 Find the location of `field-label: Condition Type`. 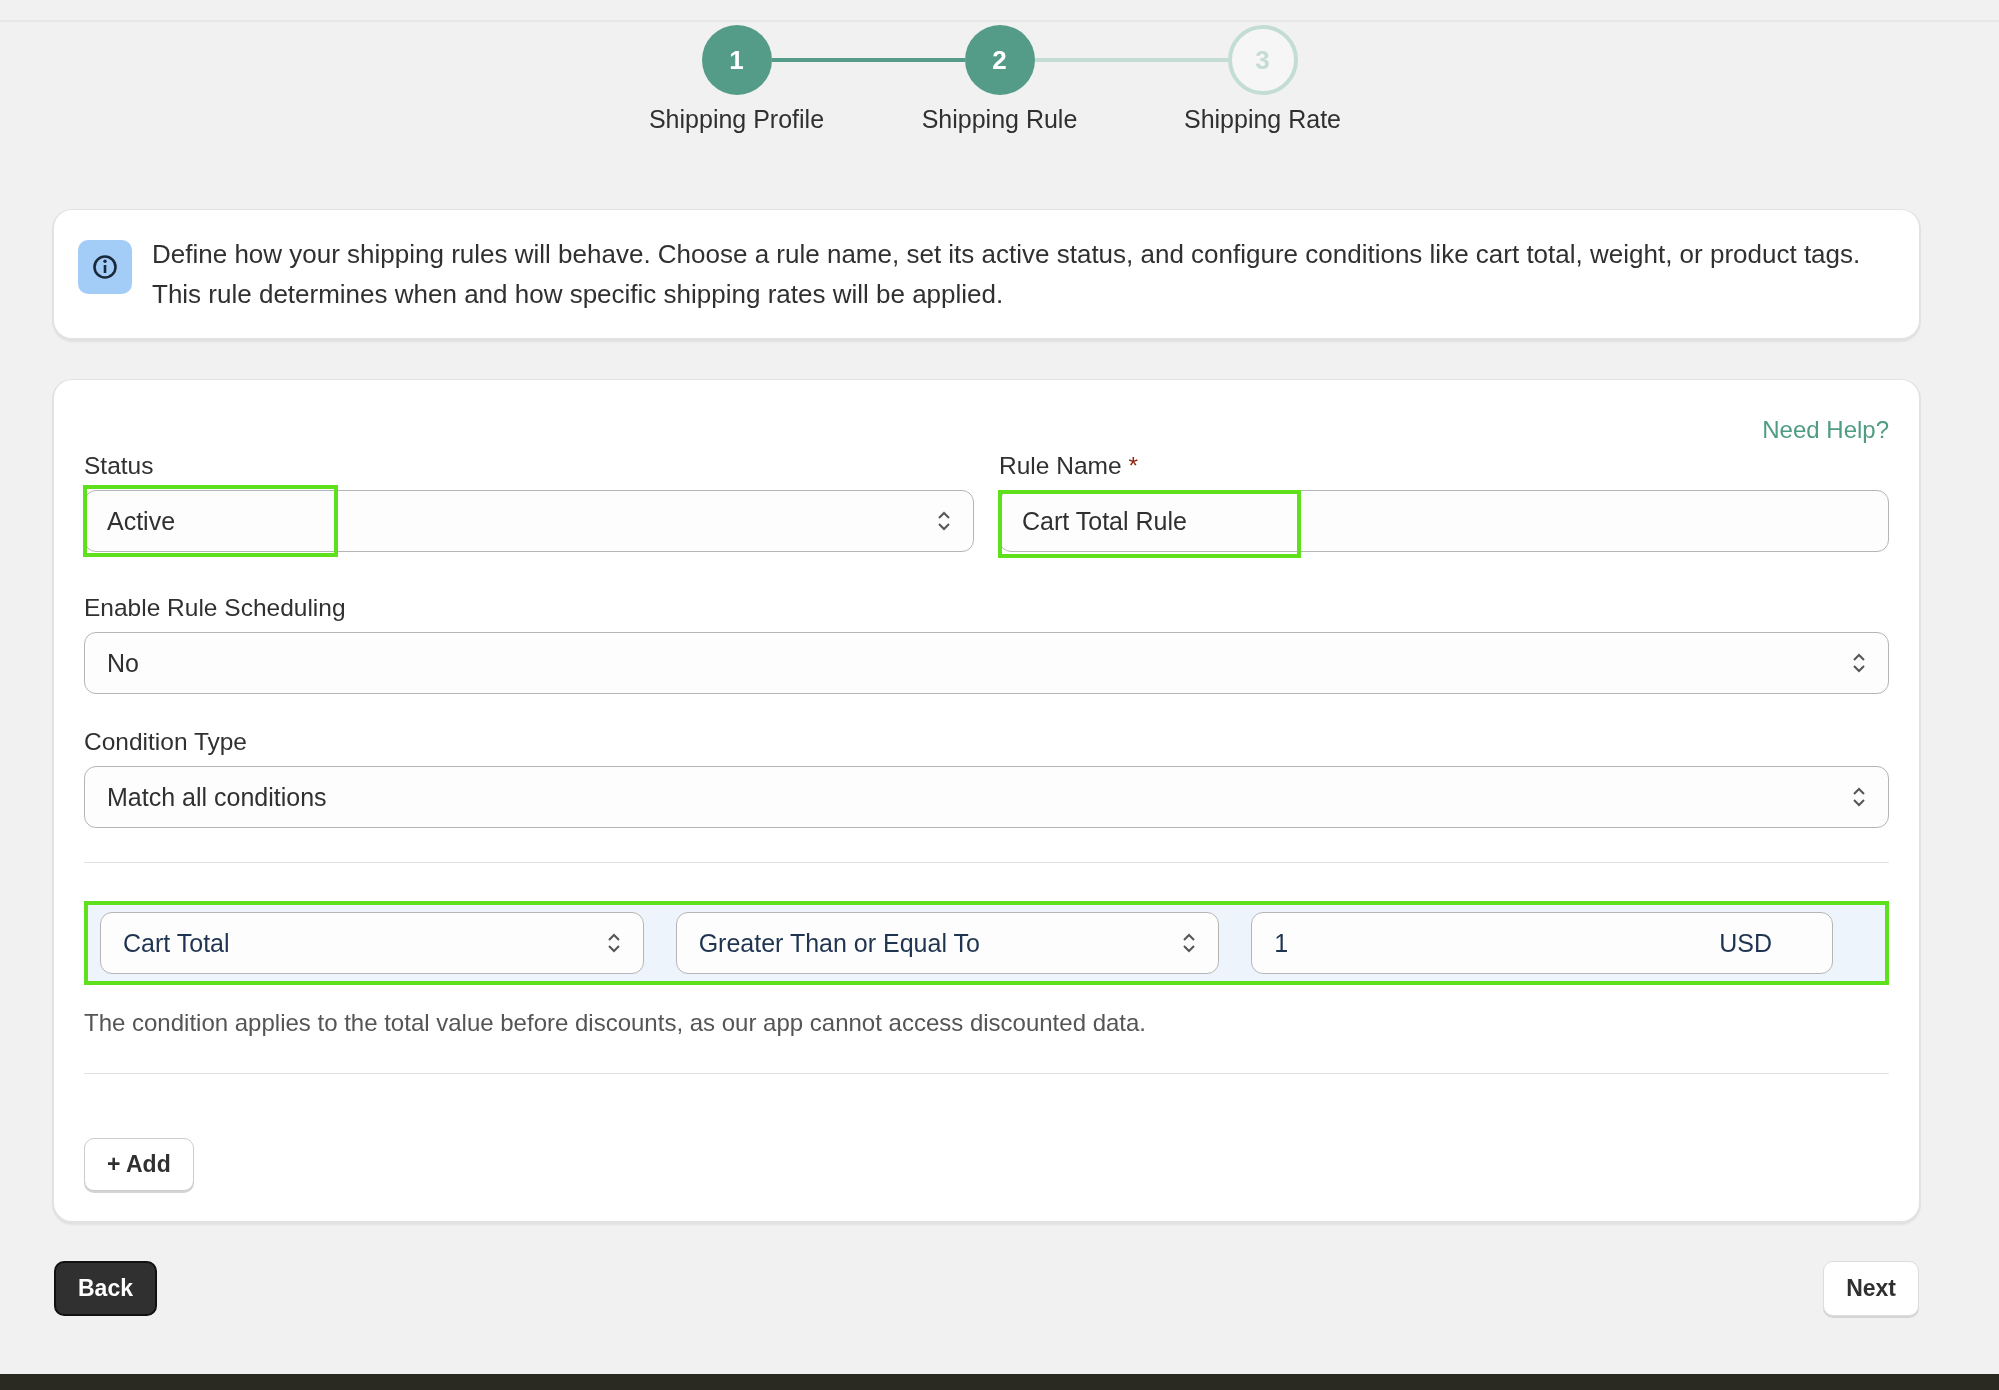

field-label: Condition Type is located at coordinates (165, 741).